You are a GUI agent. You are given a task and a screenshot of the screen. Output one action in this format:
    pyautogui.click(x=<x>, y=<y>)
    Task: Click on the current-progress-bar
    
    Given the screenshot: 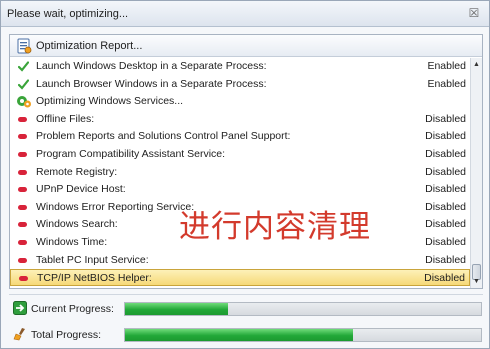 What is the action you would take?
    pyautogui.click(x=303, y=309)
    